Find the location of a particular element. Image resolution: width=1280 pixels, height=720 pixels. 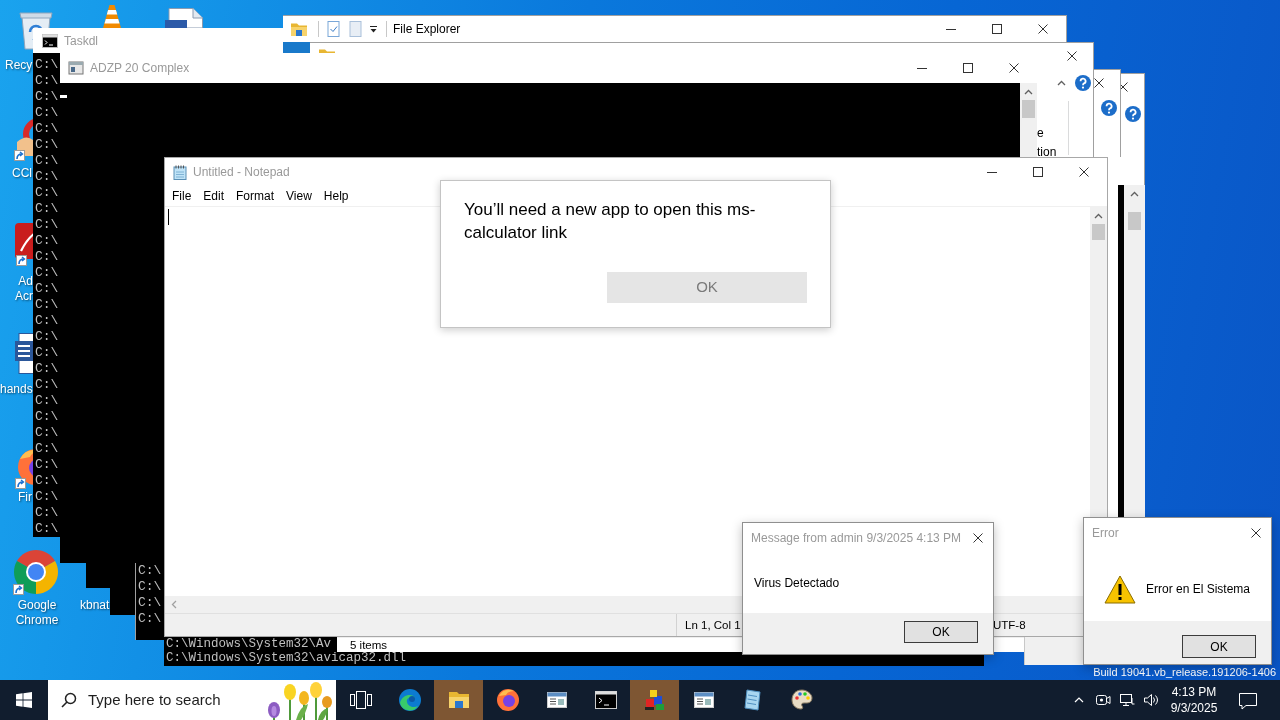

menu-item: Help is located at coordinates (336, 196).